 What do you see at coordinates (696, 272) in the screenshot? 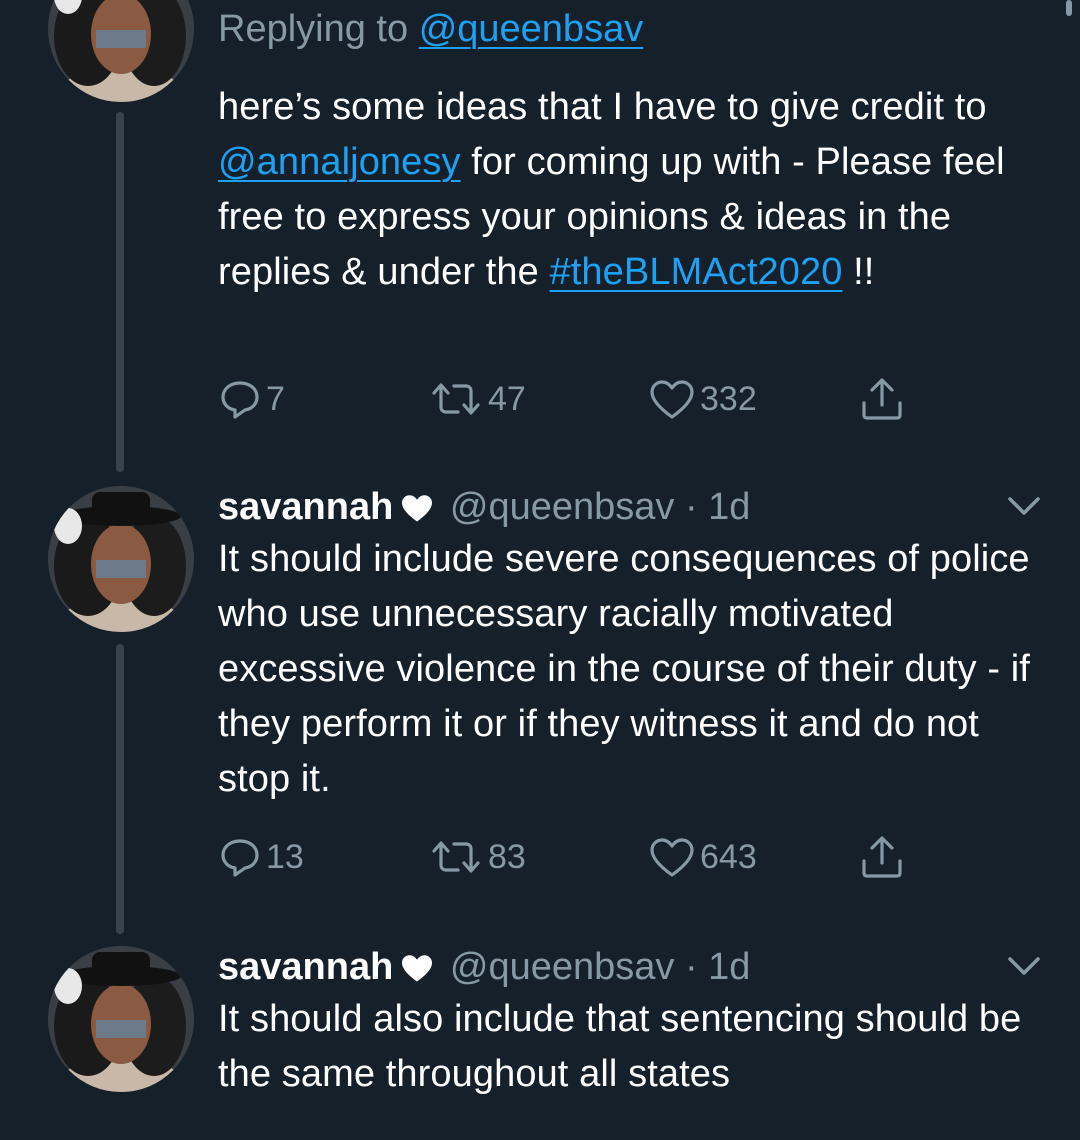
I see `hashtag-link: #theBLMAct2020` at bounding box center [696, 272].